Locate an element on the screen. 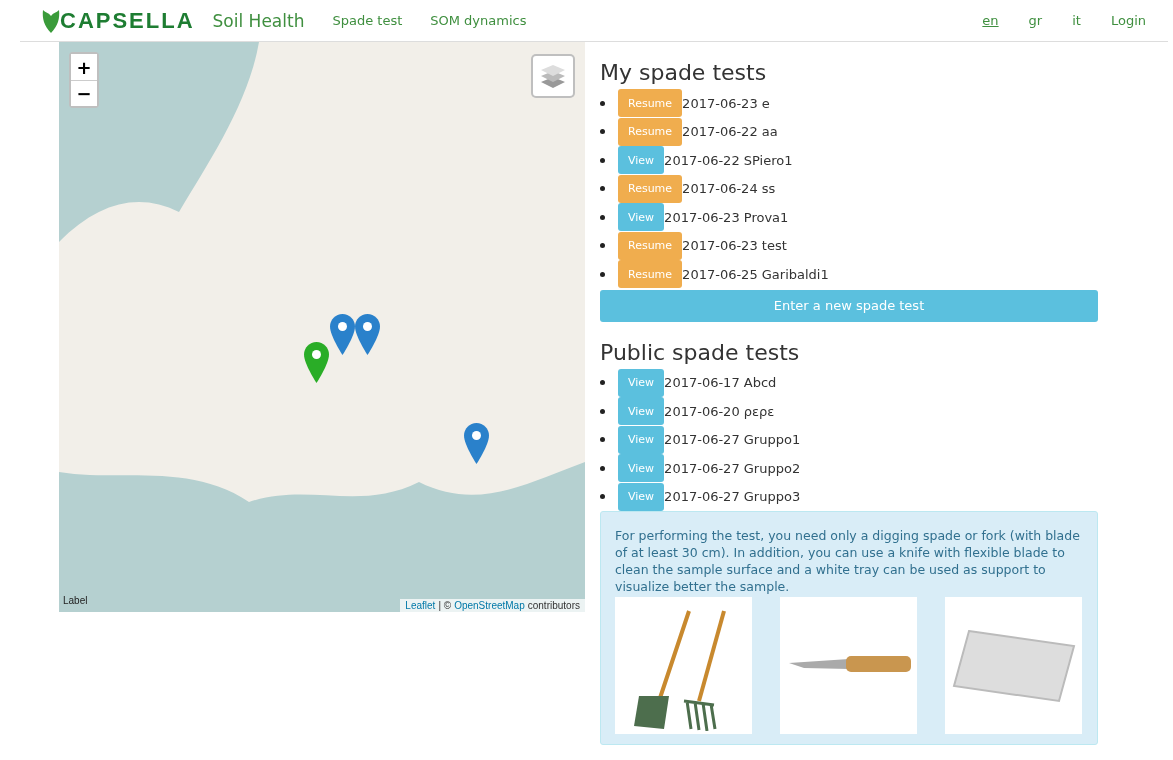 Image resolution: width=1173 pixels, height=760 pixels. map-label: Label is located at coordinates (75, 600).